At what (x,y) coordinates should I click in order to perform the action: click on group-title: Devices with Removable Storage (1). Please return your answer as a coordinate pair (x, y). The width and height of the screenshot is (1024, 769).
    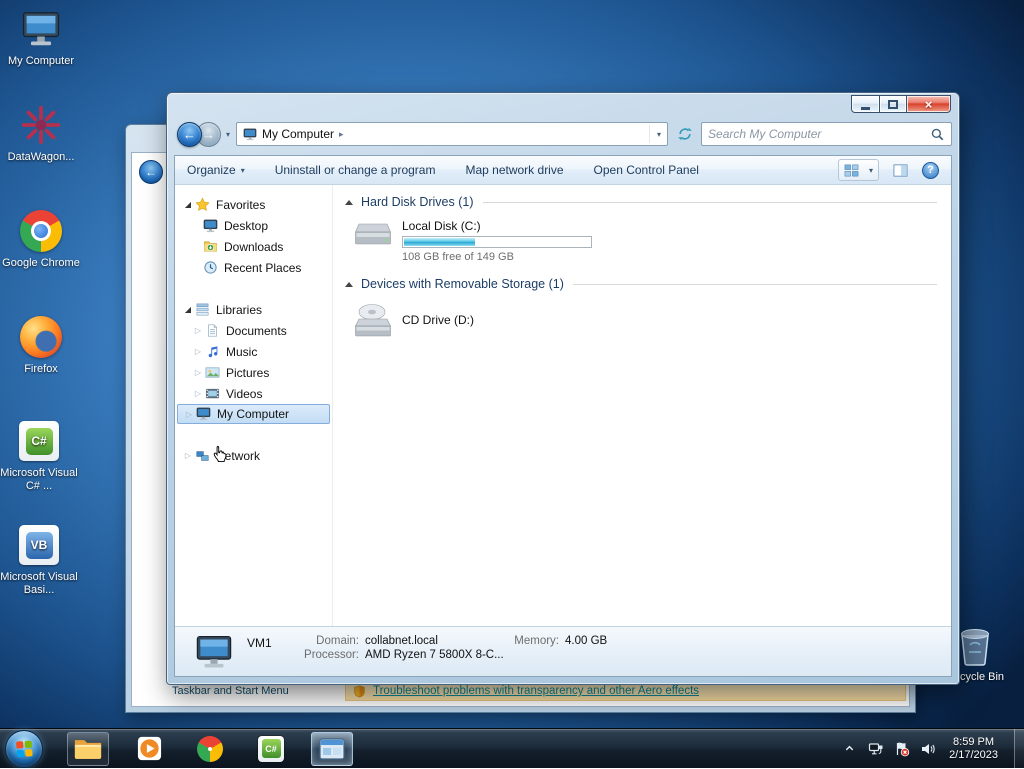
    Looking at the image, I should click on (462, 284).